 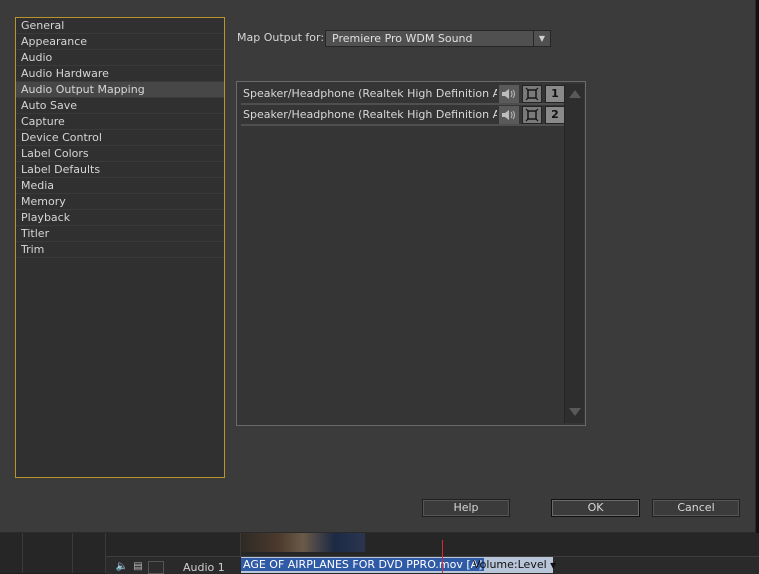 What do you see at coordinates (120, 234) in the screenshot?
I see `sidebar-item-titler: Titler` at bounding box center [120, 234].